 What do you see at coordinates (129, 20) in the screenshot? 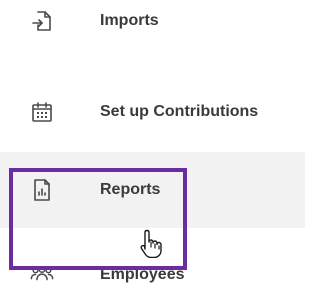
I see `sidebar-item-label: Imports` at bounding box center [129, 20].